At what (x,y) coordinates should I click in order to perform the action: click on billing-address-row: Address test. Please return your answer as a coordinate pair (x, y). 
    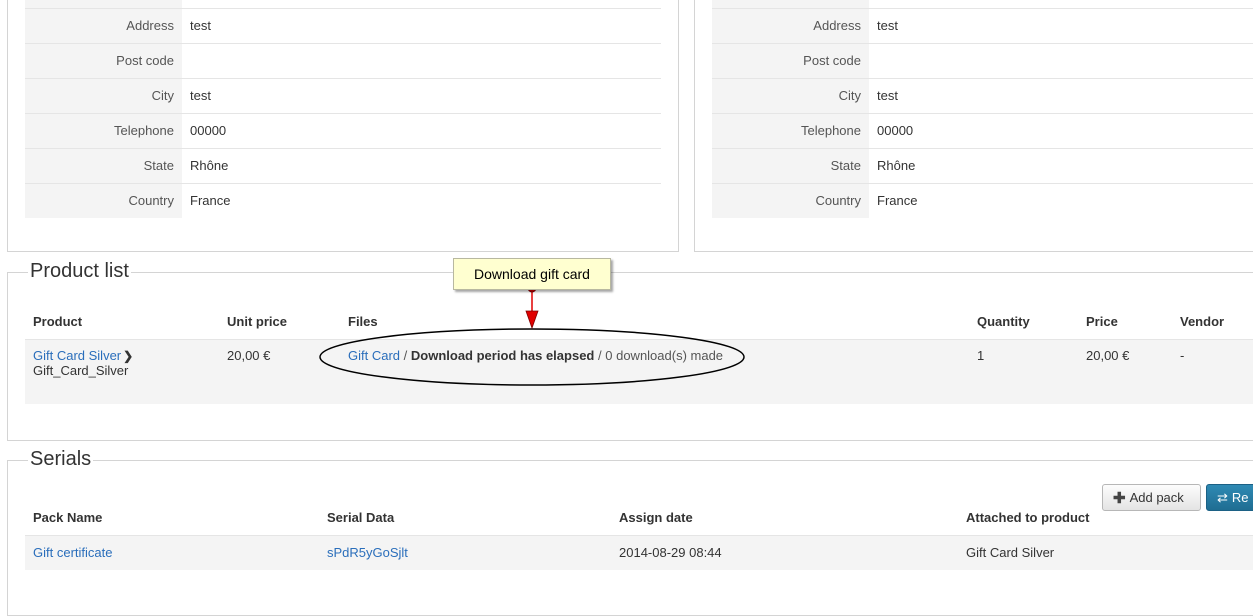
    Looking at the image, I should click on (343, 26).